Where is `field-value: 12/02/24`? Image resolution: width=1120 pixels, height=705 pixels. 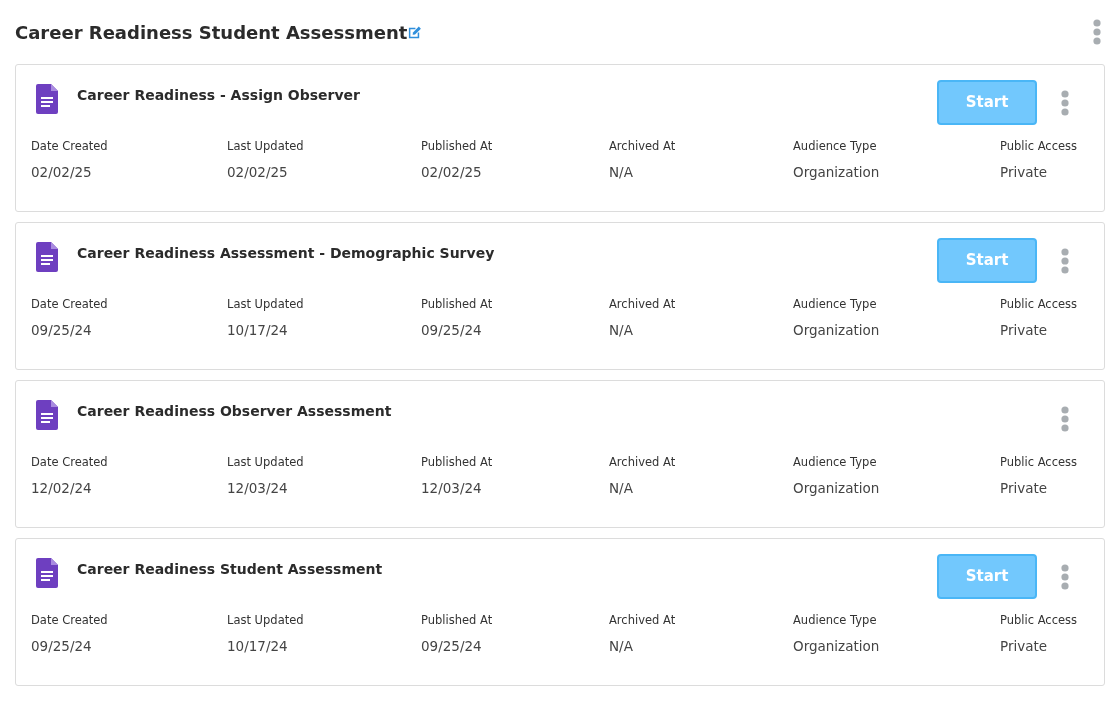
field-value: 12/02/24 is located at coordinates (62, 489).